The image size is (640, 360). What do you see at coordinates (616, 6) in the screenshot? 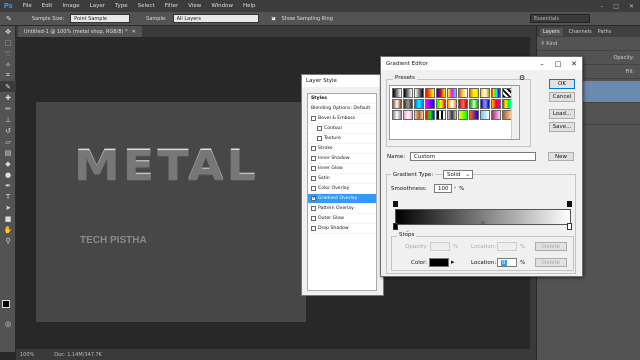
I see `maximize-icon: □` at bounding box center [616, 6].